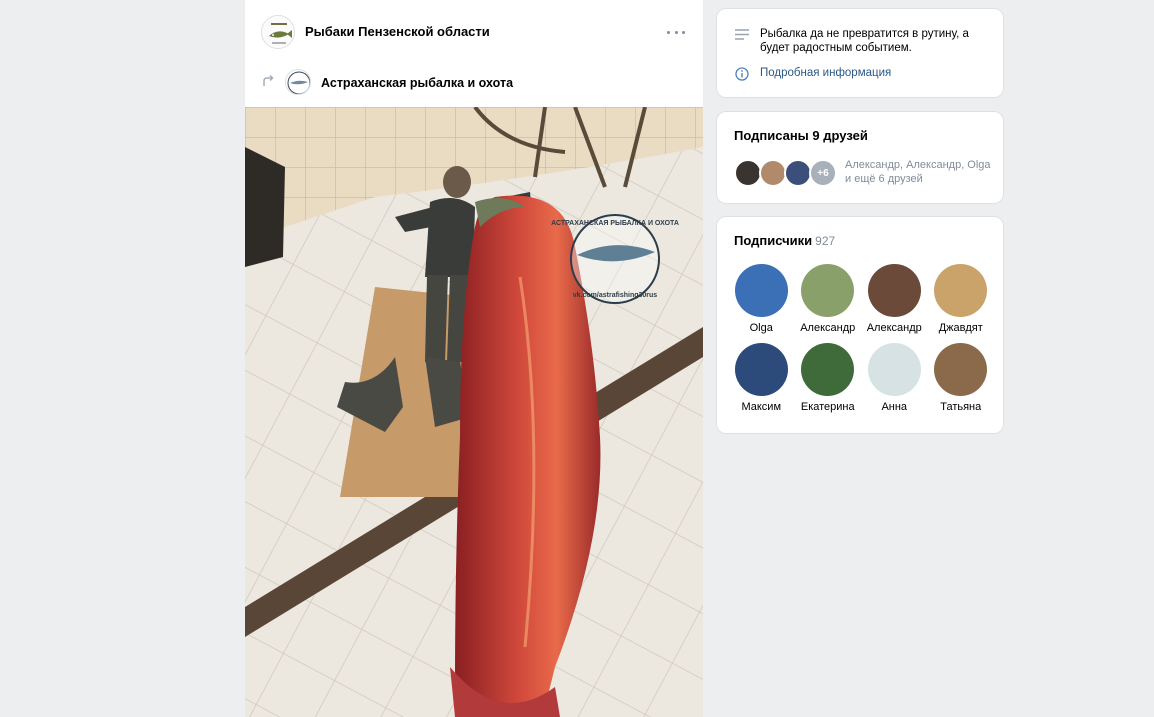 The width and height of the screenshot is (1154, 717). I want to click on subscriber-name: Olga, so click(761, 328).